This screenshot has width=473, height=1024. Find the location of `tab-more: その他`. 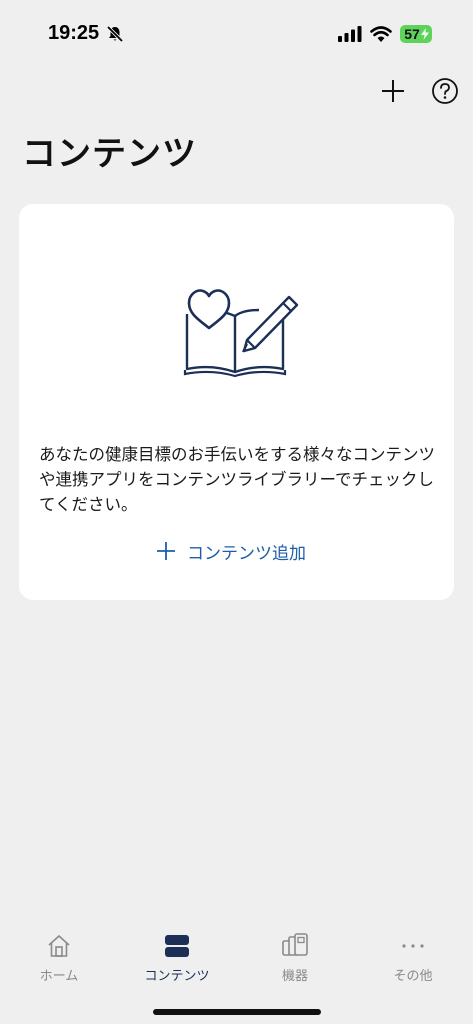

tab-more: その他 is located at coordinates (413, 958).